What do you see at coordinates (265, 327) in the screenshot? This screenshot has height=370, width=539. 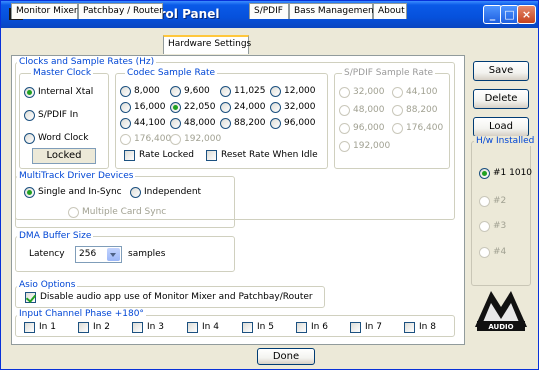 I see `checkbox-label: In 5` at bounding box center [265, 327].